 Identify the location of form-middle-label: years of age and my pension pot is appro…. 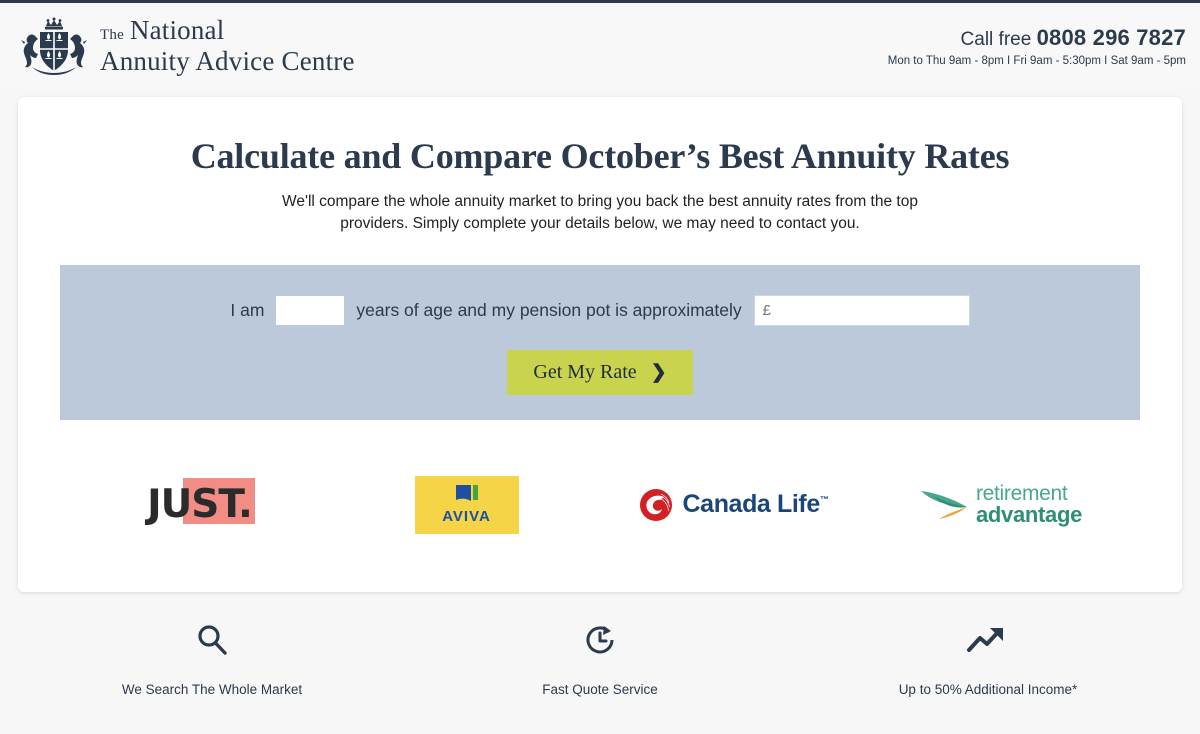
(549, 309).